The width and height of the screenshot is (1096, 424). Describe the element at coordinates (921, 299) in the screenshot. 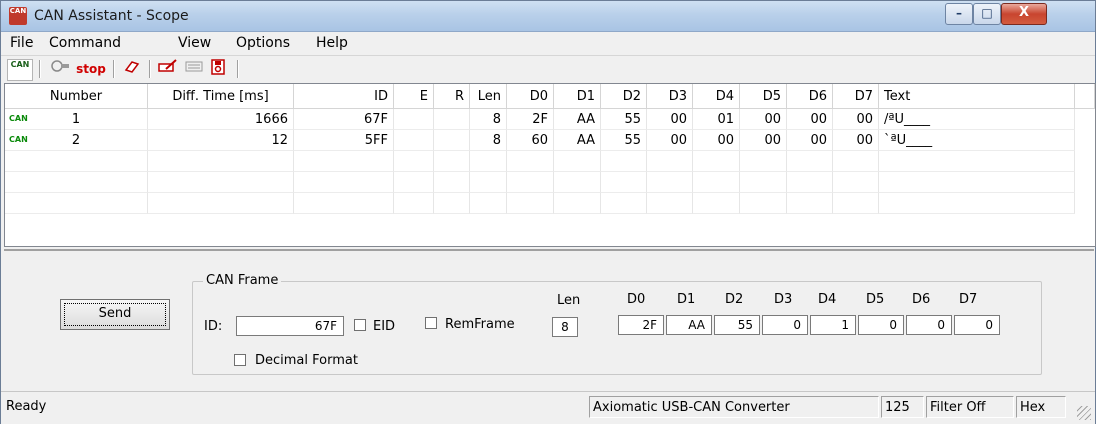

I see `d6-label: D6` at that location.